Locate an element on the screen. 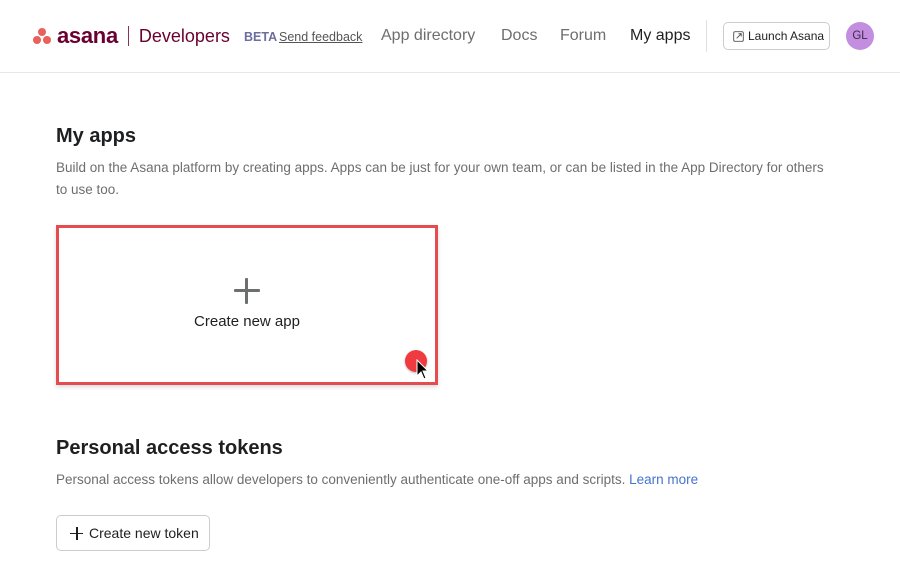 This screenshot has height=580, width=900. logo-divider is located at coordinates (128, 36).